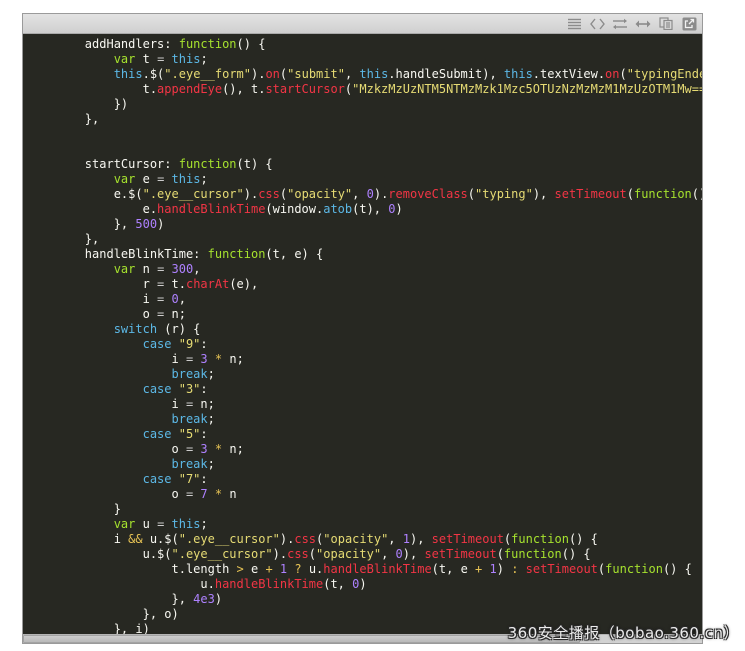 The height and width of the screenshot is (651, 745). What do you see at coordinates (135, 359) in the screenshot?
I see `code-line: i = 3 * n;` at bounding box center [135, 359].